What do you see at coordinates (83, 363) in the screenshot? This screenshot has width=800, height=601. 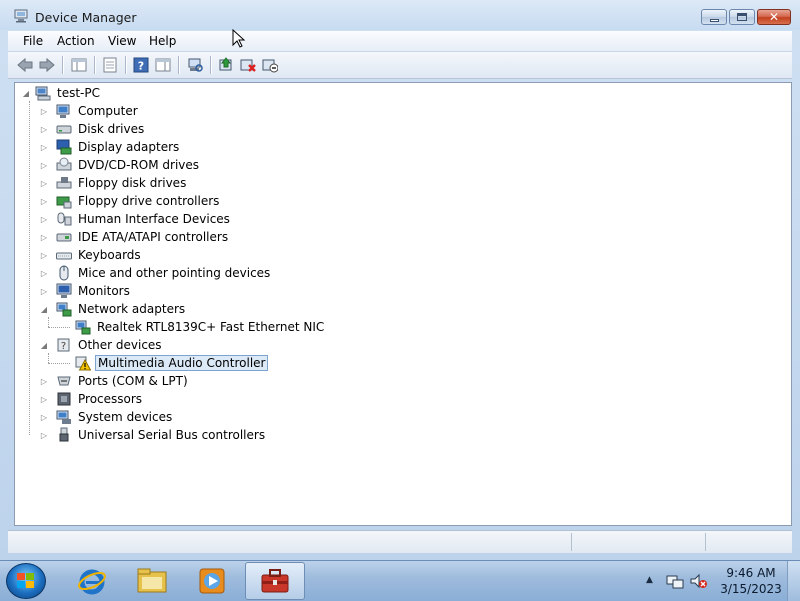 I see `warning-device-icon` at bounding box center [83, 363].